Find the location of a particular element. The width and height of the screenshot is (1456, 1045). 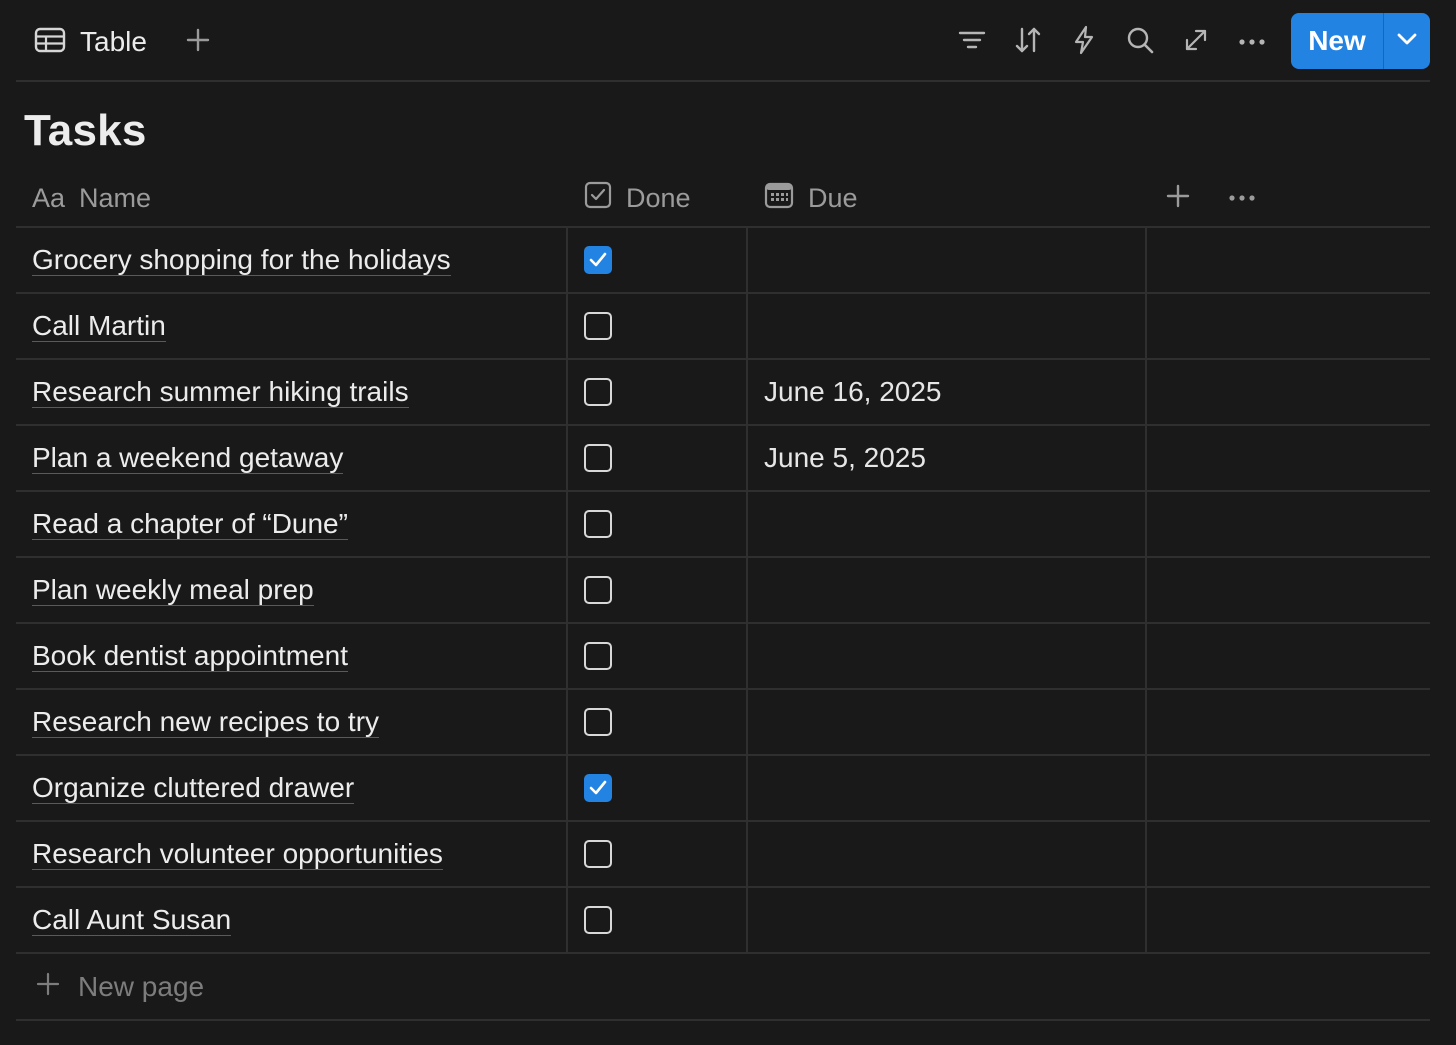

lightning-icon is located at coordinates (1084, 42).